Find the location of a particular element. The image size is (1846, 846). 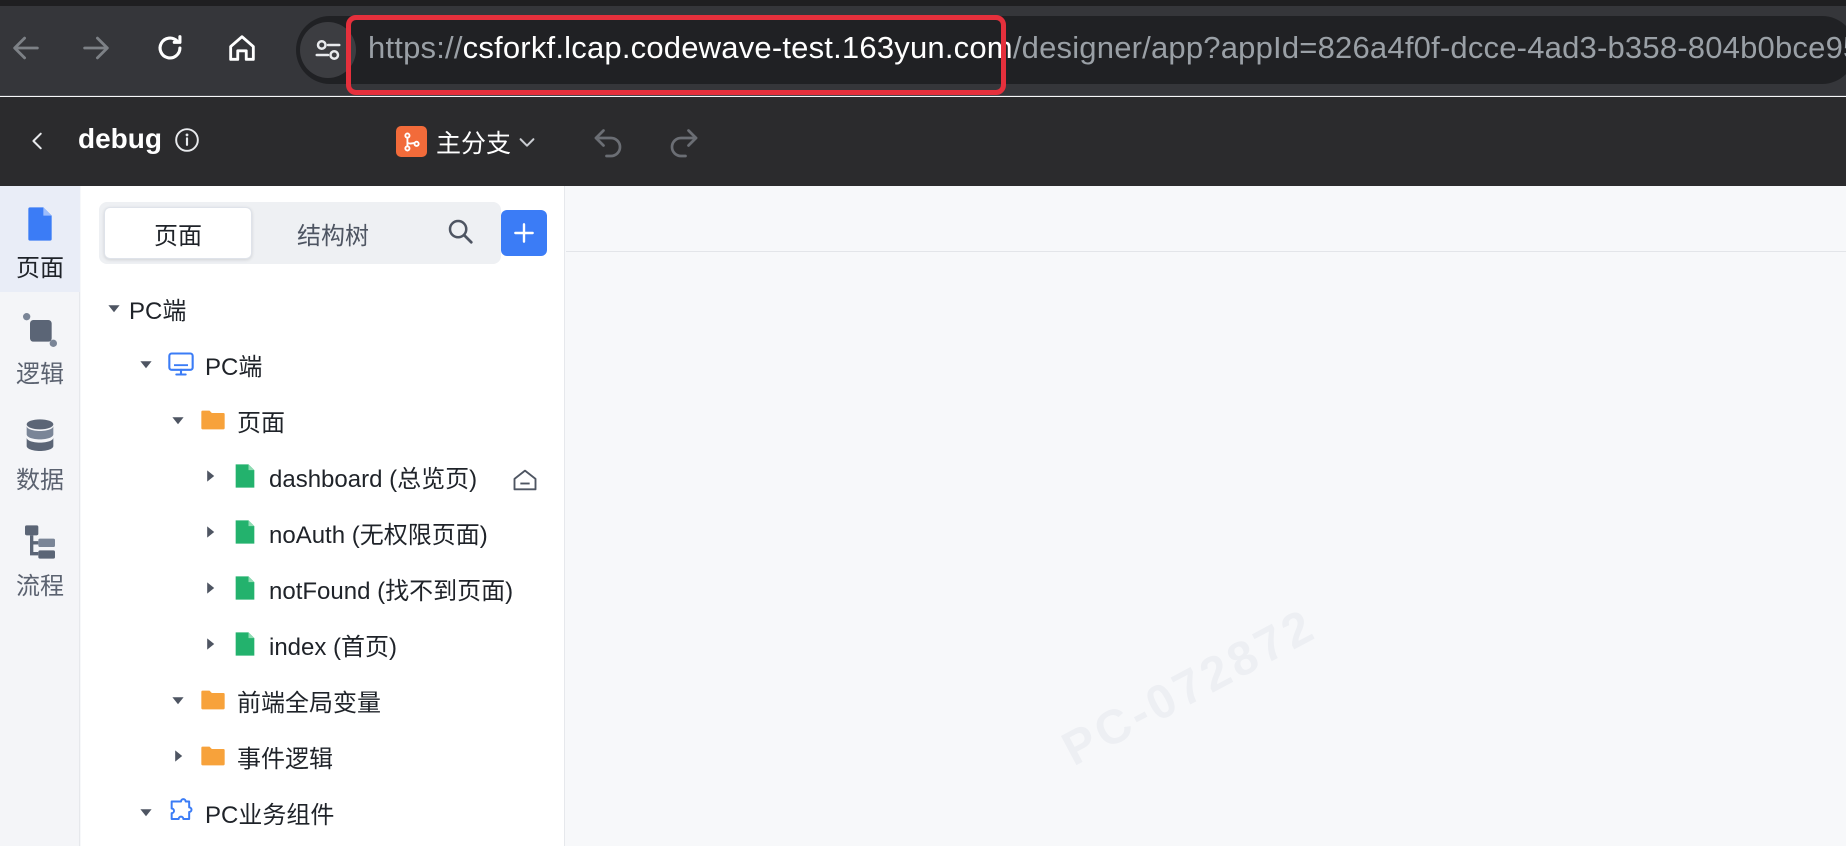

tree-node-label: notFound (找不到页面) is located at coordinates (391, 591).